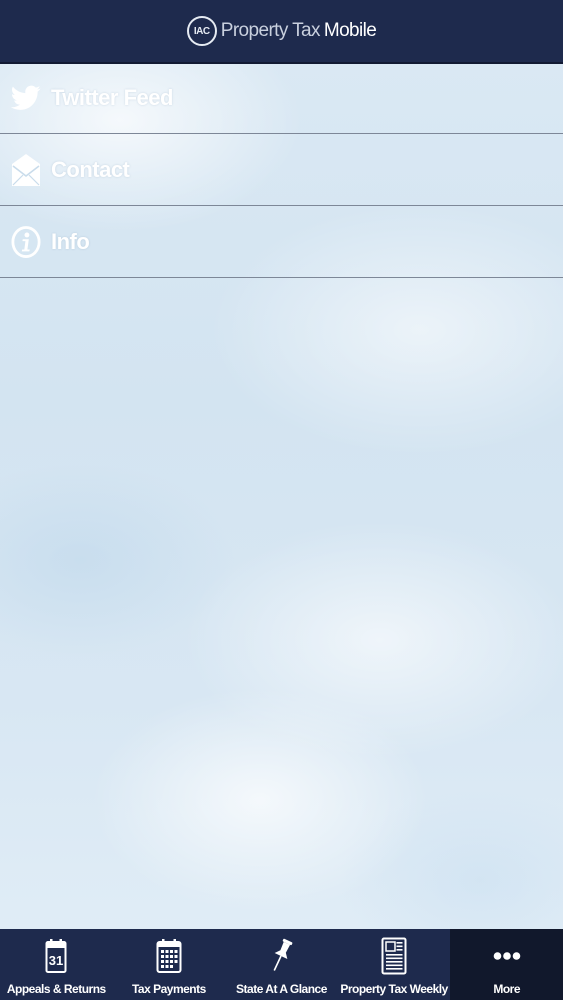 Image resolution: width=563 pixels, height=1000 pixels. I want to click on tab-property-tax-weekly: Property Tax Weekly, so click(394, 964).